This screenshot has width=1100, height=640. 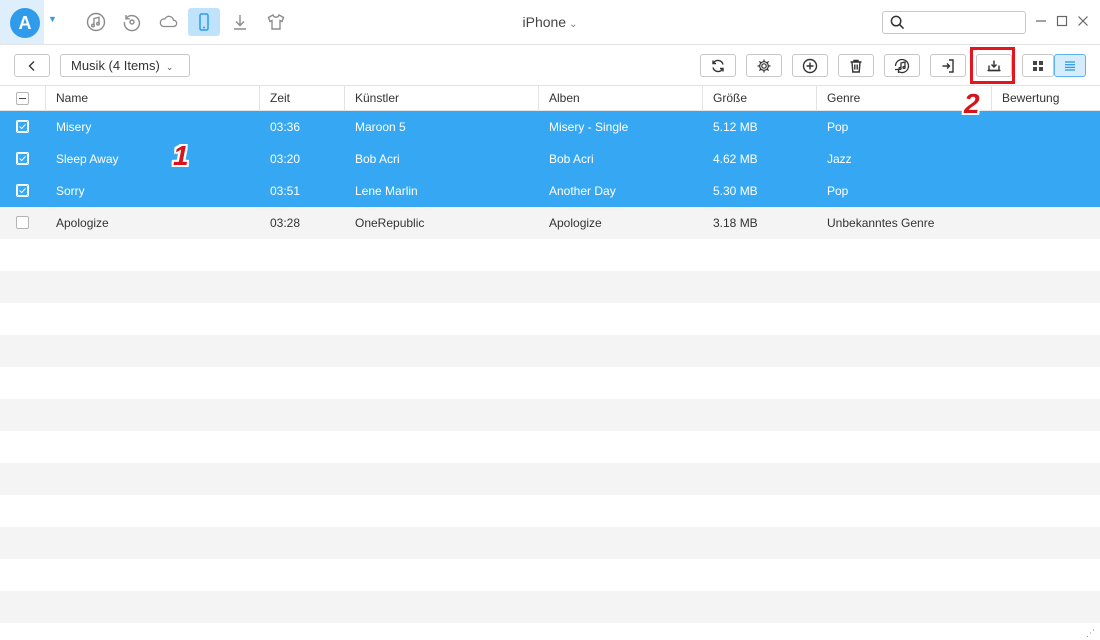 I want to click on tshirt-icon, so click(x=276, y=22).